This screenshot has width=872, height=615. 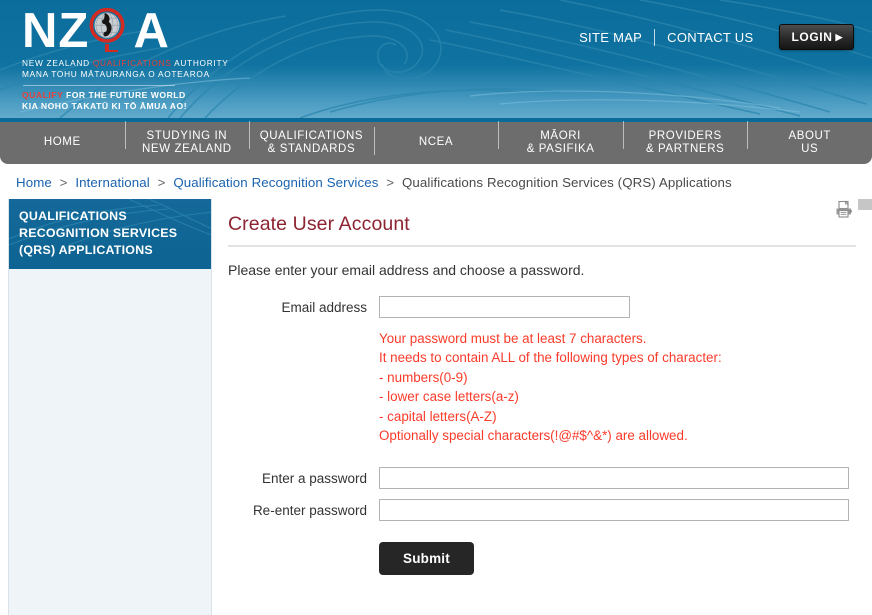 What do you see at coordinates (614, 478) in the screenshot?
I see `password-input` at bounding box center [614, 478].